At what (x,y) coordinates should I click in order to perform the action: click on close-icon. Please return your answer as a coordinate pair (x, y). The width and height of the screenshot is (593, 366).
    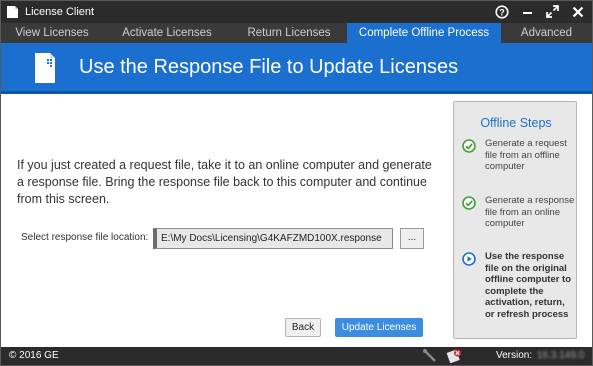
    Looking at the image, I should click on (578, 12).